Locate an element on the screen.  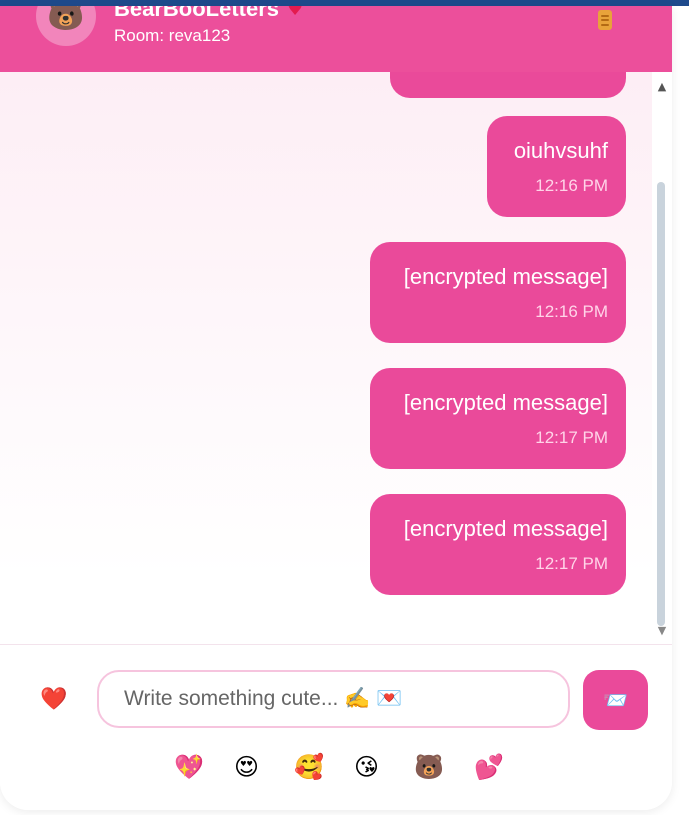
emoji-bar: 💖 😍 🥰 😘 🐻 💕 is located at coordinates (336, 770).